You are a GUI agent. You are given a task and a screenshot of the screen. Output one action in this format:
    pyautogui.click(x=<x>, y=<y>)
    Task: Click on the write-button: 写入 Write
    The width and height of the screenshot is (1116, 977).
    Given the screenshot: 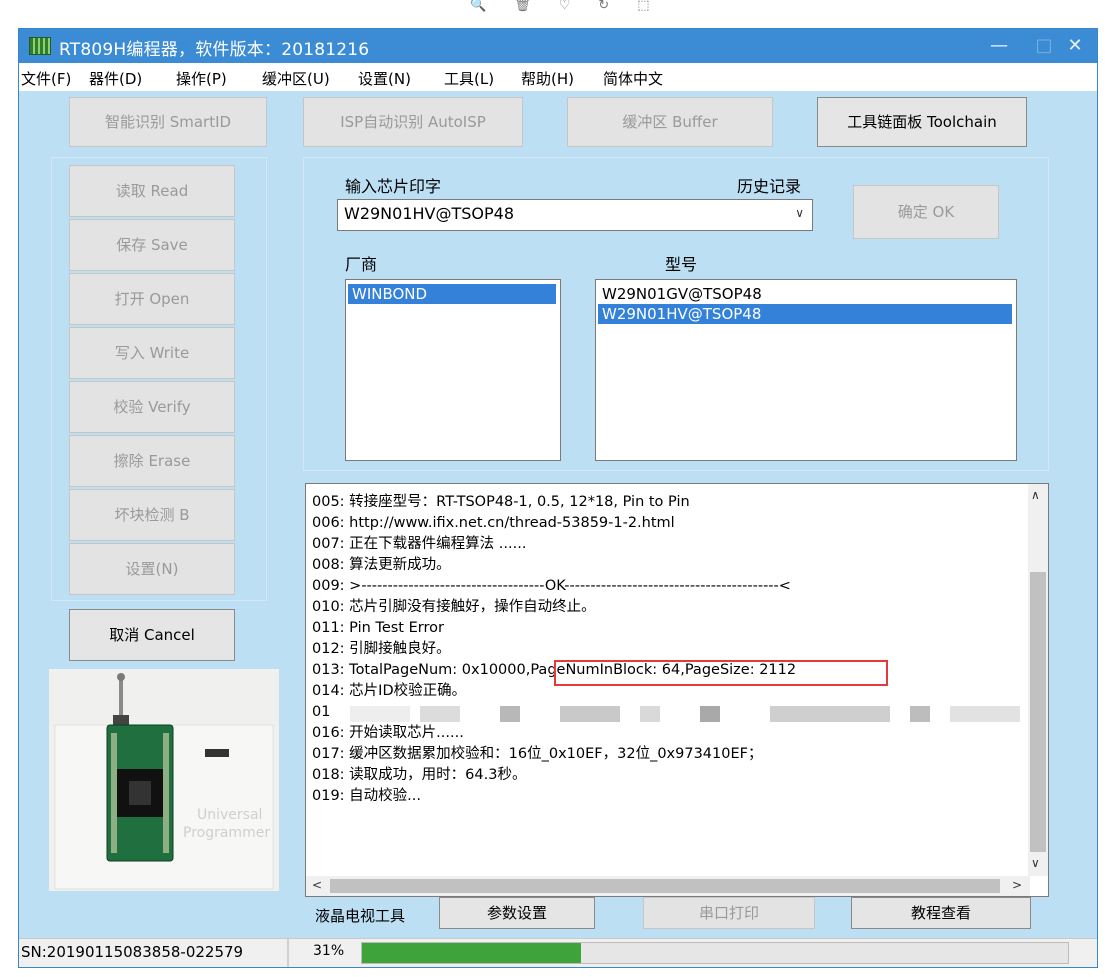 What is the action you would take?
    pyautogui.click(x=152, y=353)
    